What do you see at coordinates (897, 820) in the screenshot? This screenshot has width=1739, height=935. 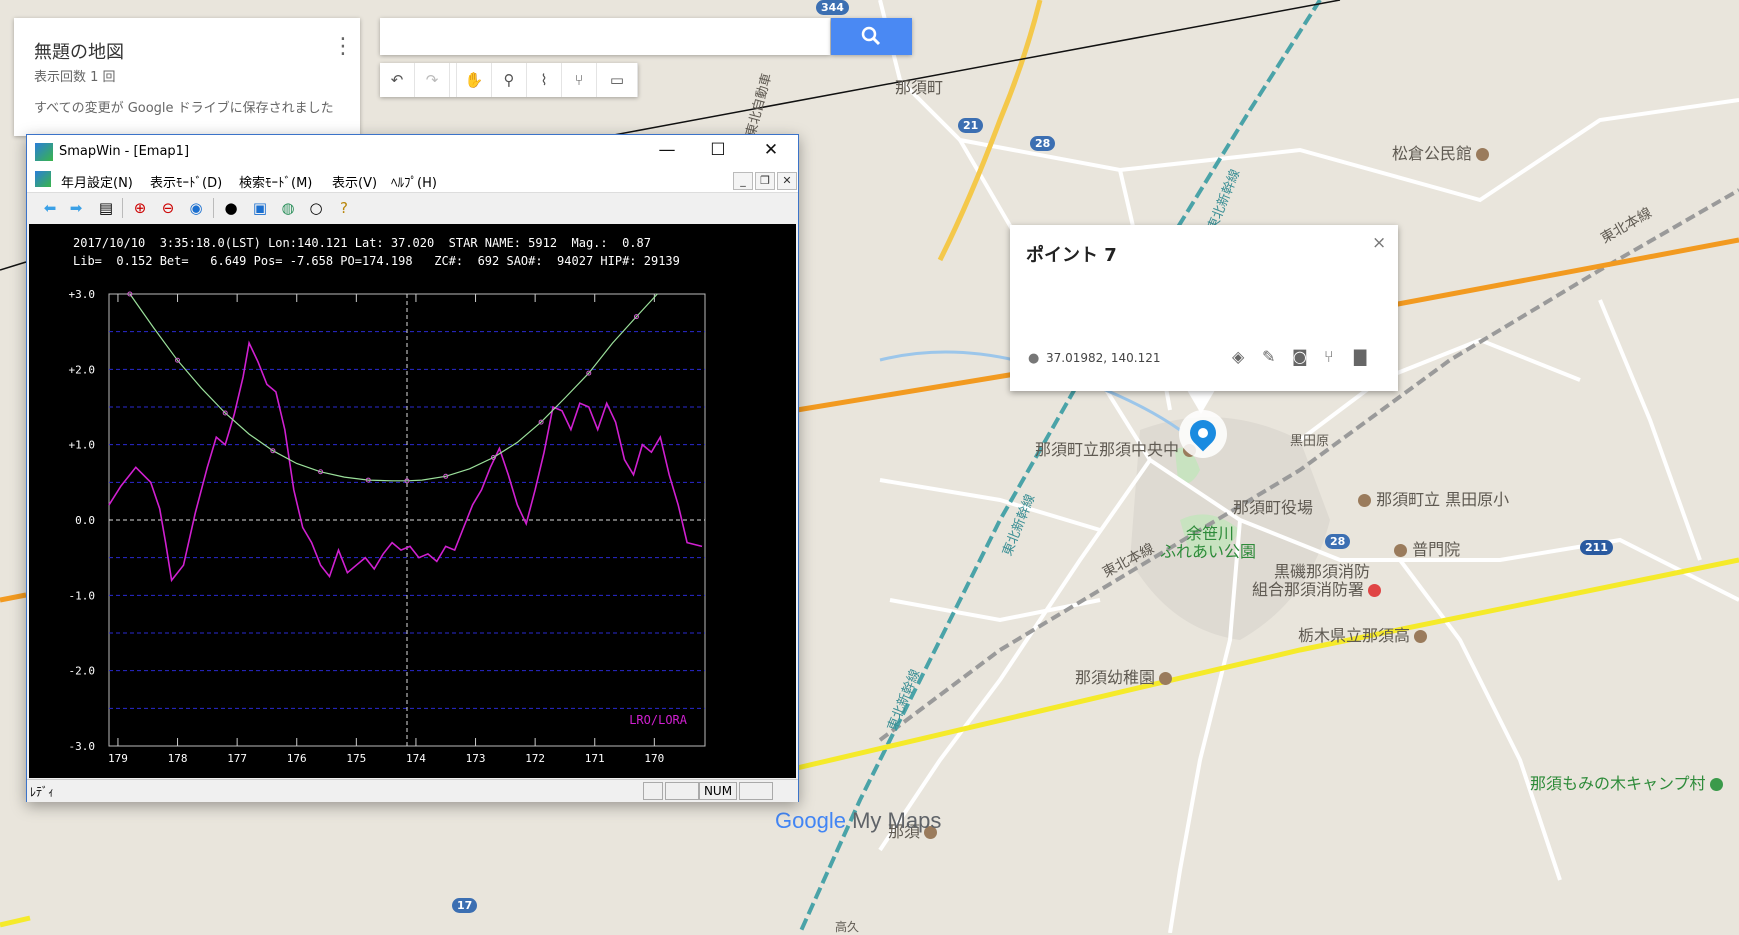 I see `logo-mymaps: My Maps` at bounding box center [897, 820].